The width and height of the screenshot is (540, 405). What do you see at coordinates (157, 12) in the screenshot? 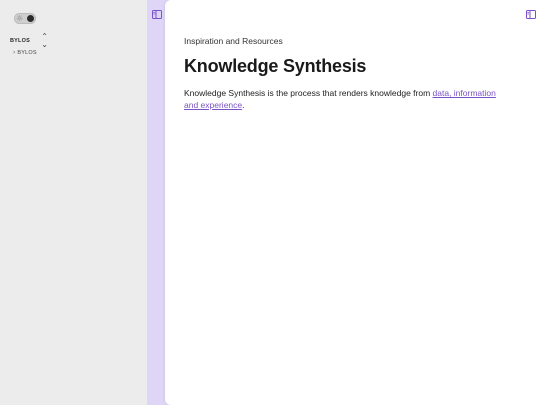
I see `sidebar-toggle-icon` at bounding box center [157, 12].